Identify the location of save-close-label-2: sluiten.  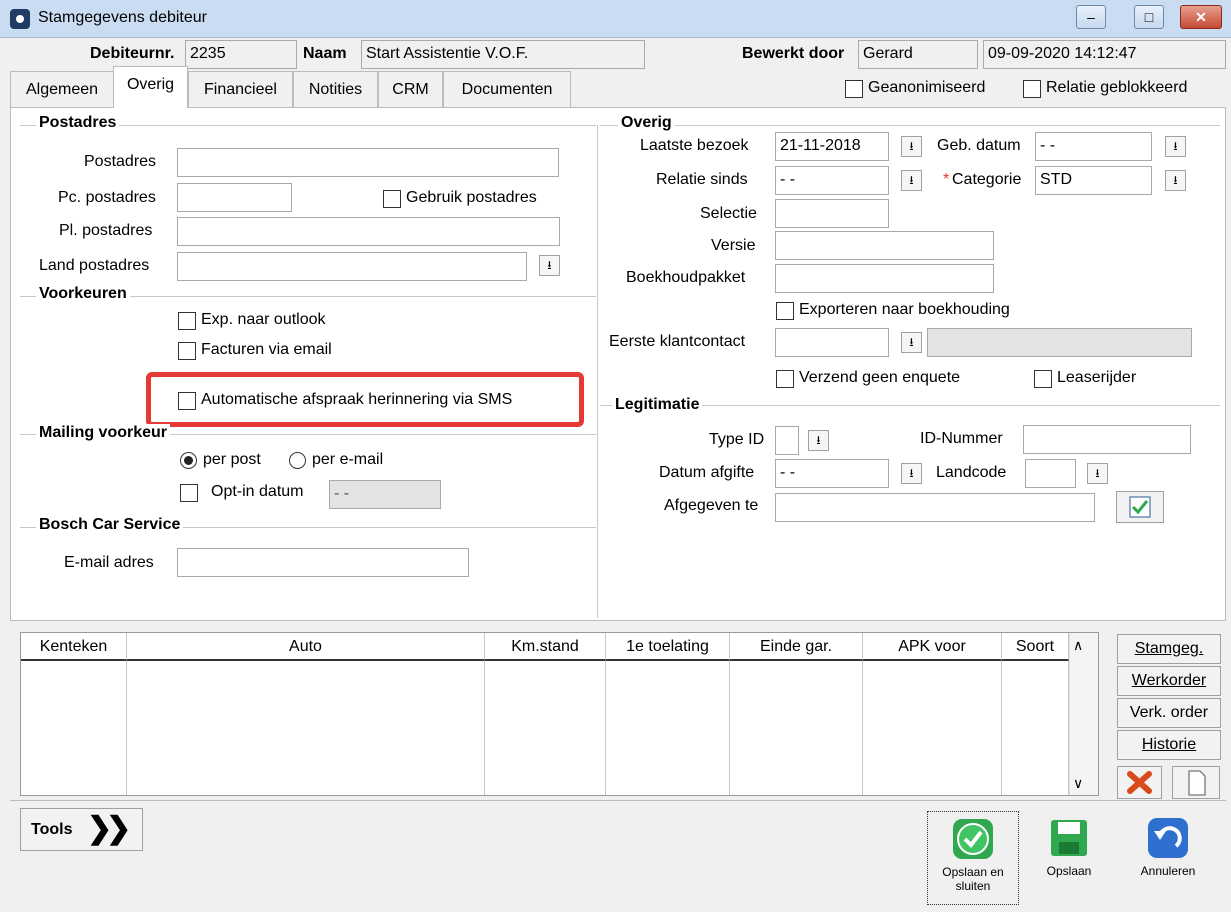
(973, 886).